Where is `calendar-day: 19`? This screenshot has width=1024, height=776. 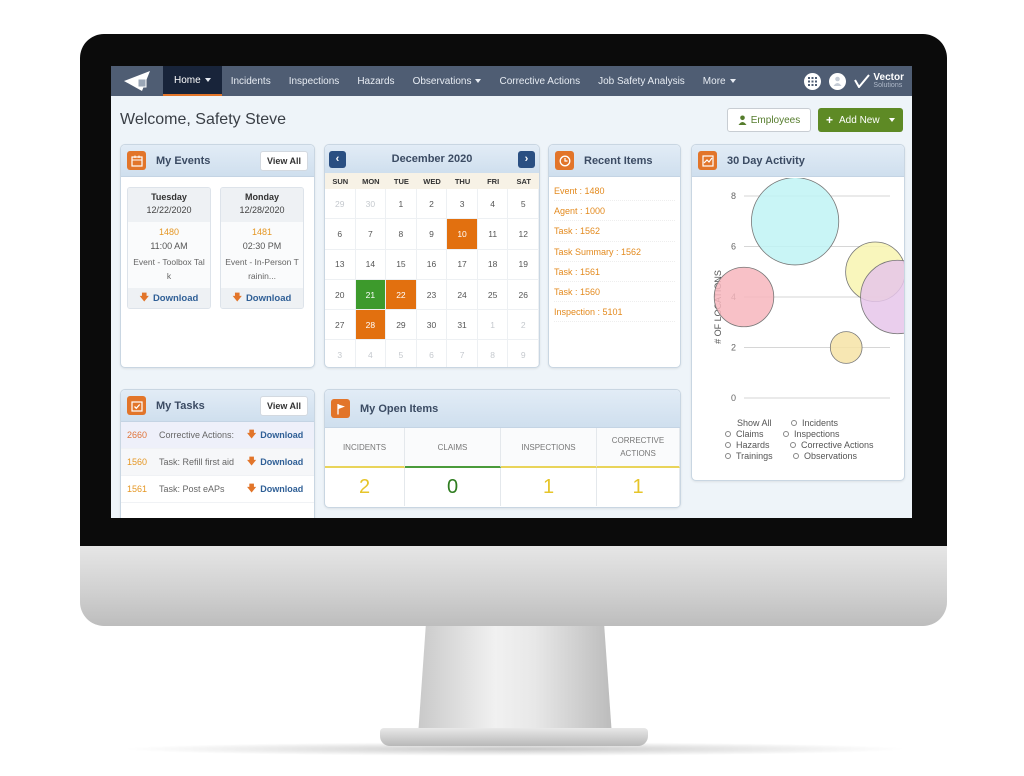
calendar-day: 19 is located at coordinates (523, 264).